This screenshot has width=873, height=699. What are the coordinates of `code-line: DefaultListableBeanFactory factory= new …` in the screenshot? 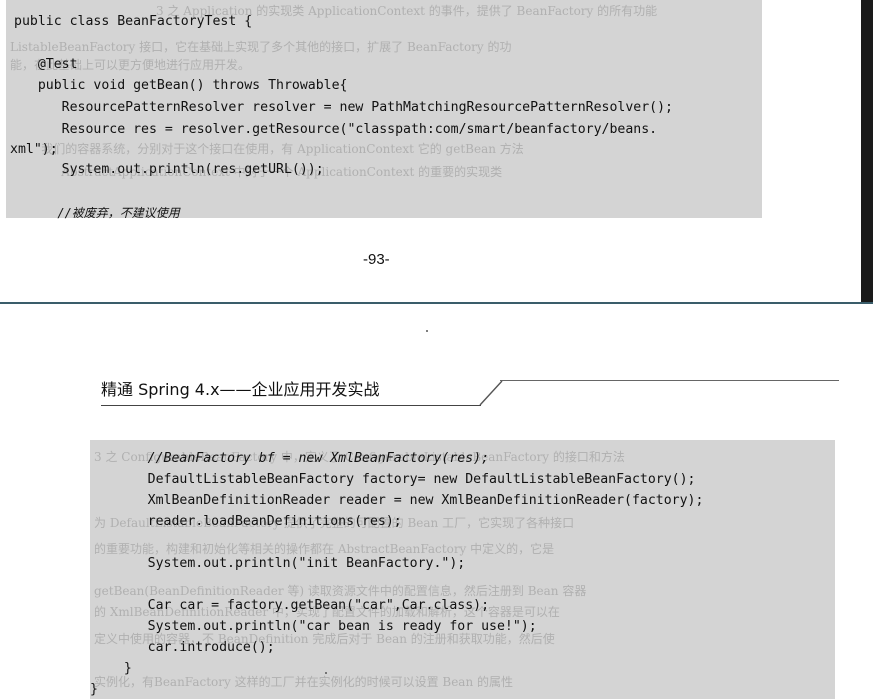 It's located at (398, 479).